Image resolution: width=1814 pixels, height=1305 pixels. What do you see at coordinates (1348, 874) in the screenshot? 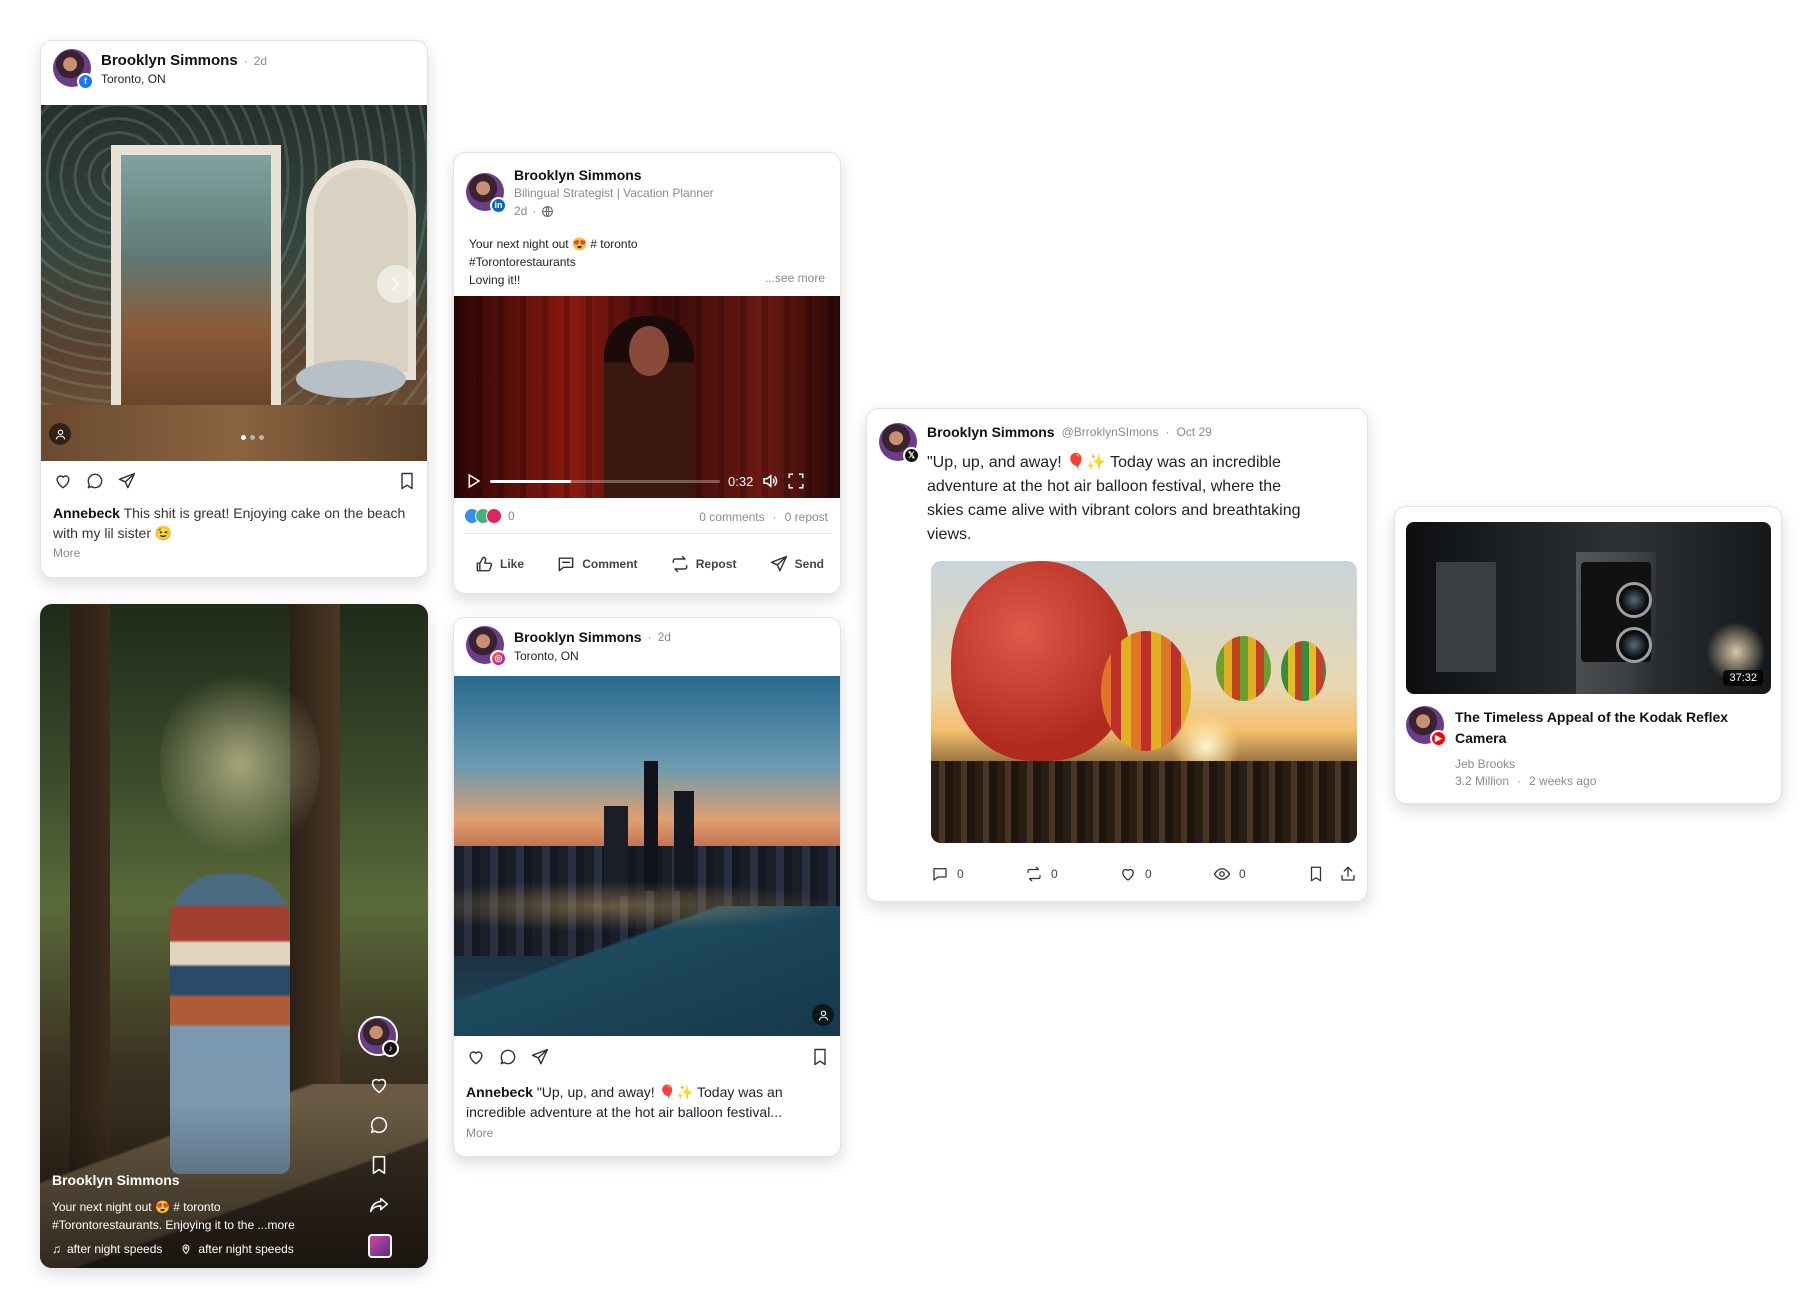
I see `upload-share-icon` at bounding box center [1348, 874].